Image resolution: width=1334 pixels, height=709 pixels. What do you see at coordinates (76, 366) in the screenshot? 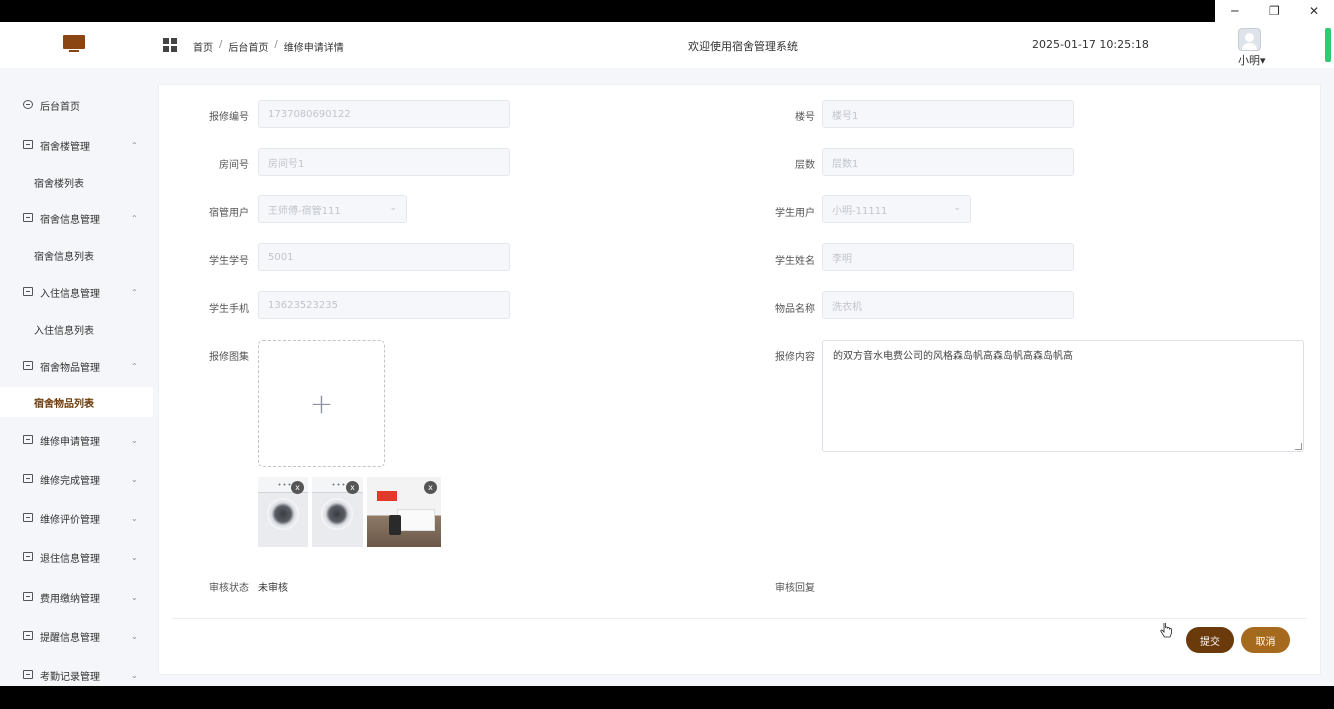
I see `sidebar-item-item-mgmt: 宿舍物品管理 ⌃` at bounding box center [76, 366].